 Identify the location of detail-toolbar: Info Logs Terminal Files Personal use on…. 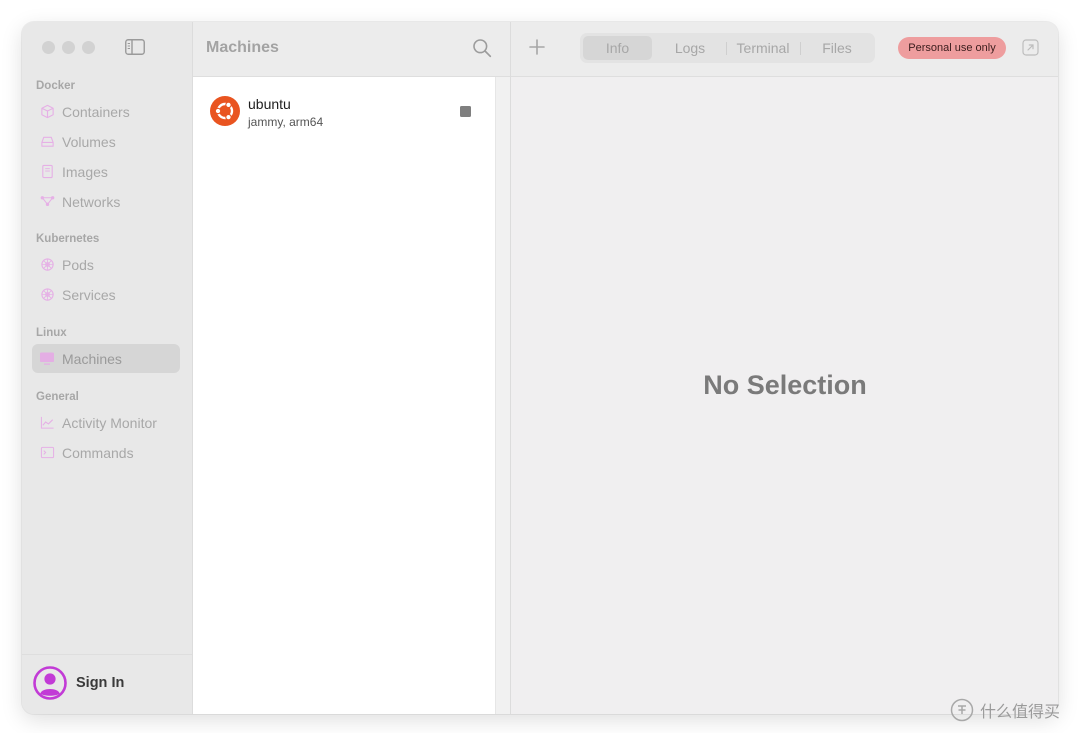
(784, 49).